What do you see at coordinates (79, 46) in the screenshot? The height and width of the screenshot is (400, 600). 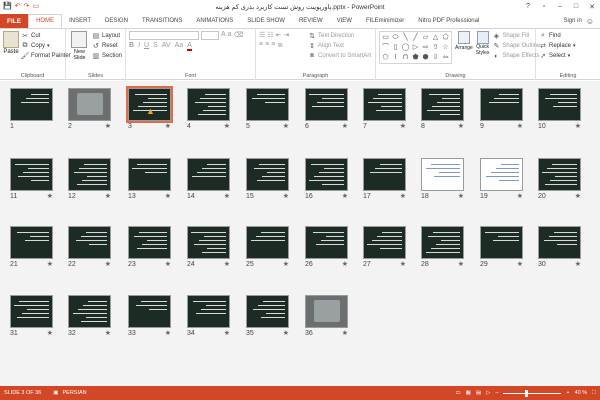 I see `new-slide-button: New Slide` at bounding box center [79, 46].